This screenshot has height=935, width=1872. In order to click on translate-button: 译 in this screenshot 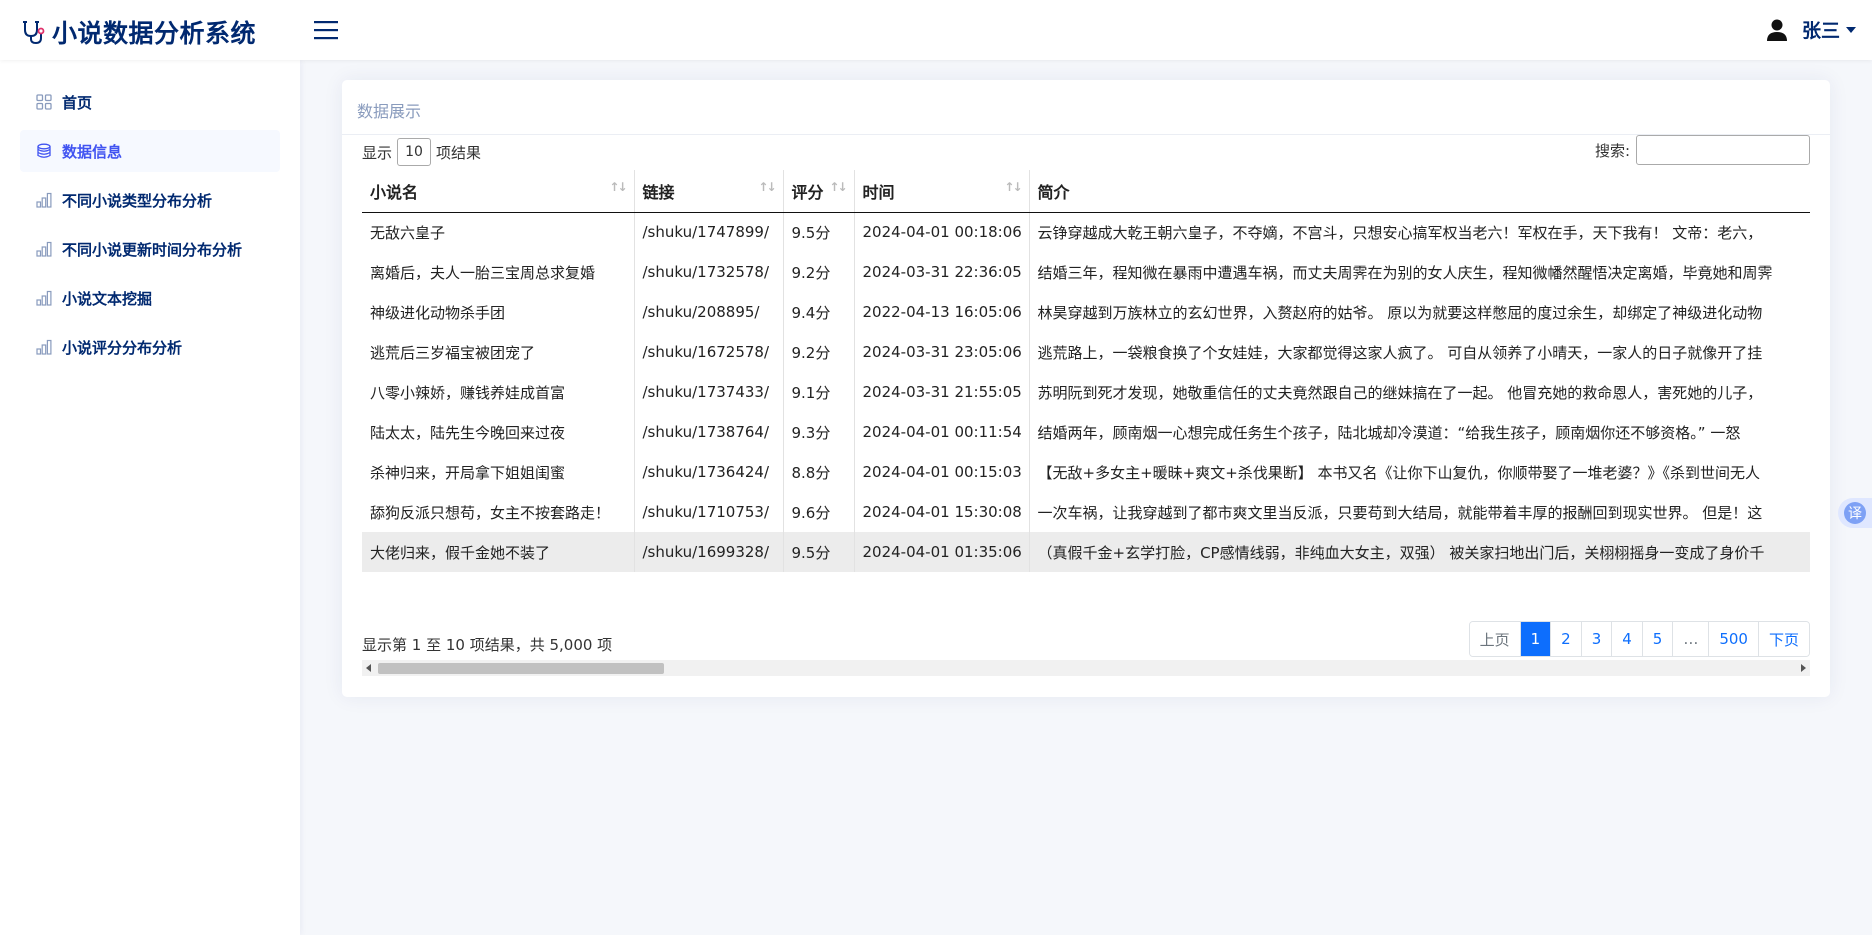, I will do `click(1855, 513)`.